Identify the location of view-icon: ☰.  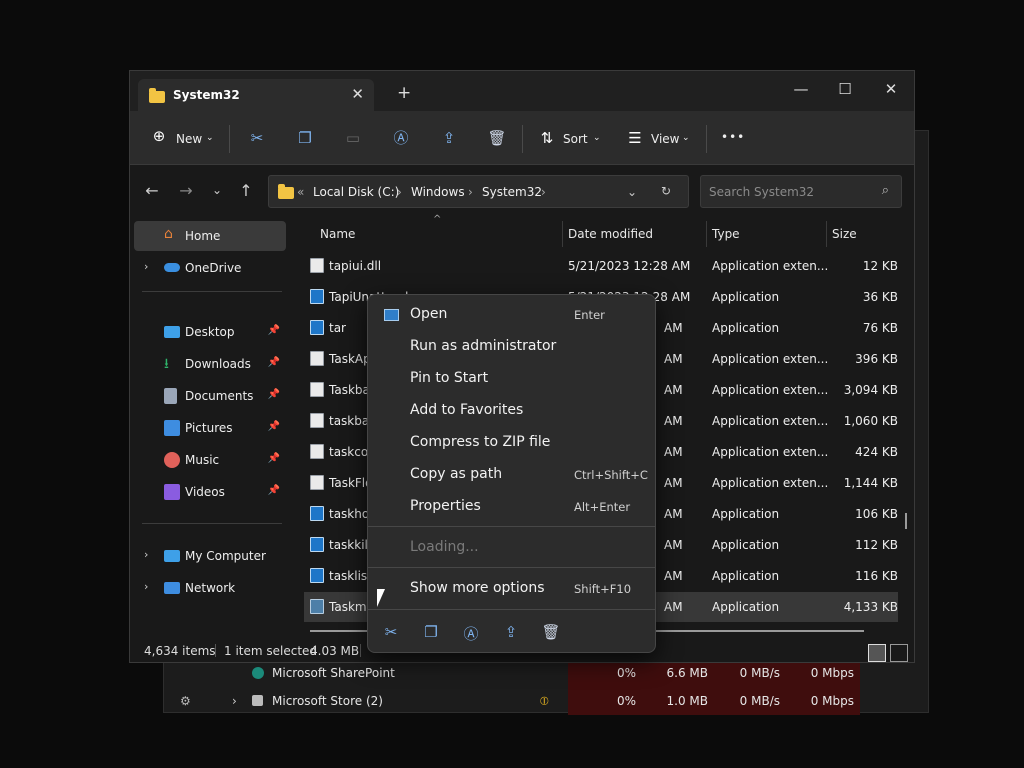
(635, 139).